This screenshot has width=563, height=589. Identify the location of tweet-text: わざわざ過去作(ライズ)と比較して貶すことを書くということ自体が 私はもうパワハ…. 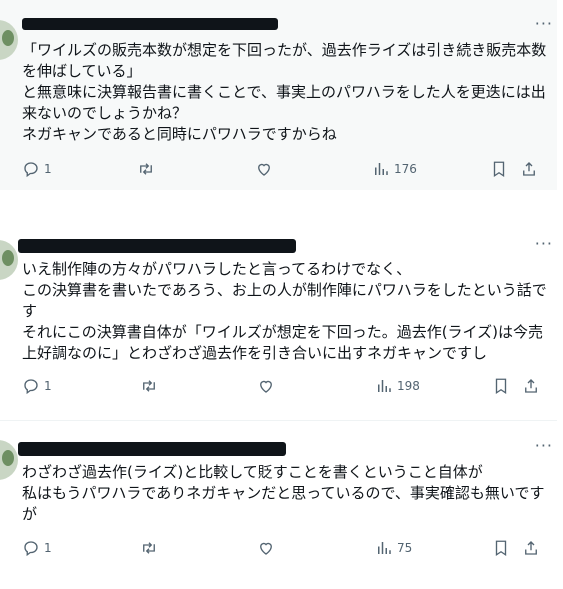
(283, 493).